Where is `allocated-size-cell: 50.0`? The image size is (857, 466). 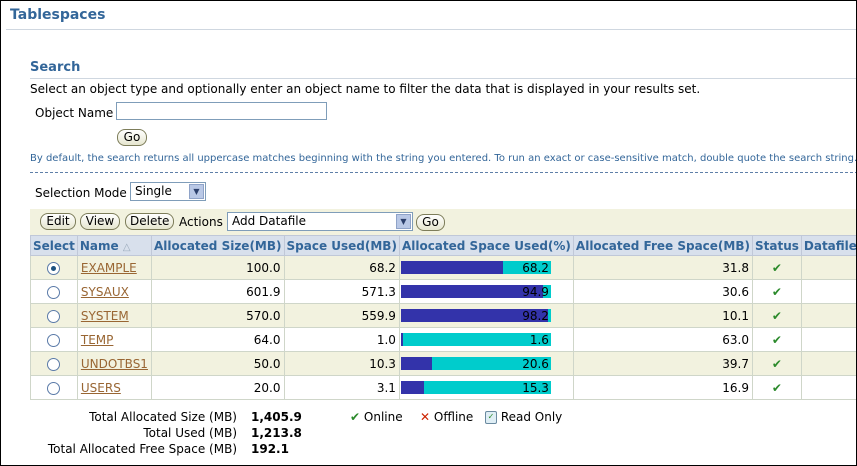
allocated-size-cell: 50.0 is located at coordinates (217, 363).